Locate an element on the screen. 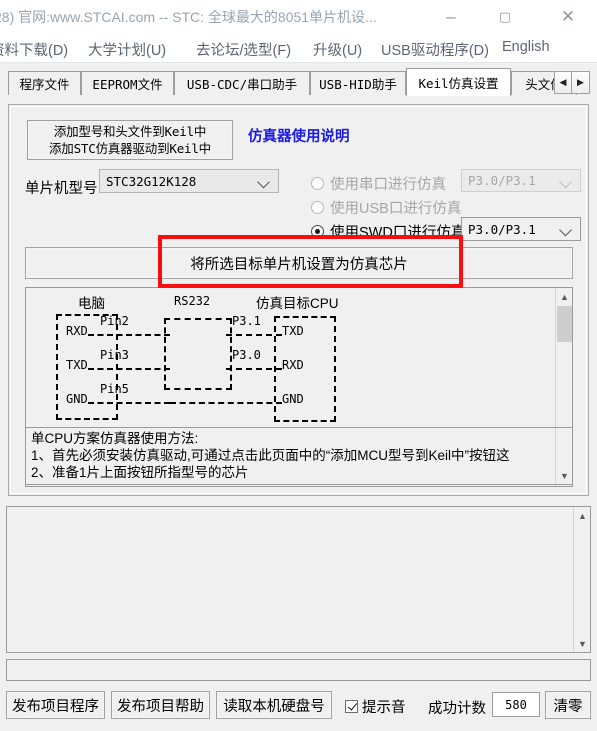  diagram-target-cpu-label: 仿真目标CPU is located at coordinates (297, 303).